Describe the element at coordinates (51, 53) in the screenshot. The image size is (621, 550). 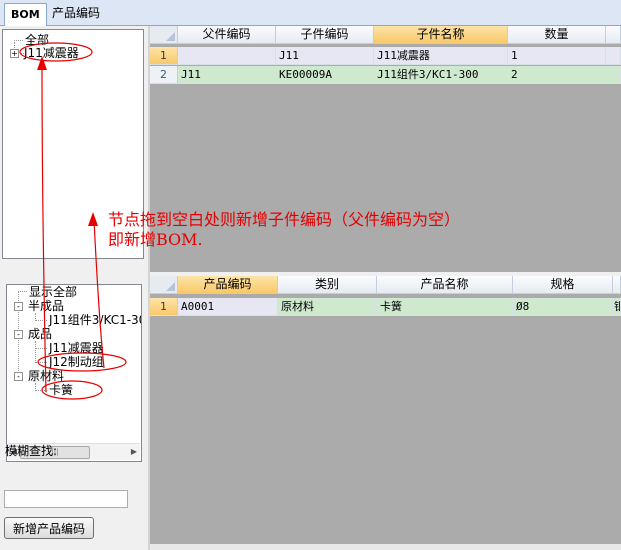
I see `tree-node-j11: J11减震器` at that location.